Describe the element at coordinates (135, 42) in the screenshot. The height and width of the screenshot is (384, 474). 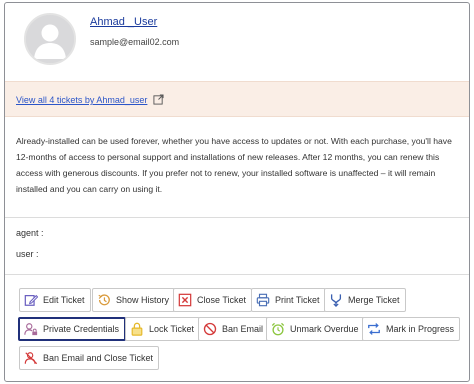
I see `user-email: sample@email02.com` at that location.